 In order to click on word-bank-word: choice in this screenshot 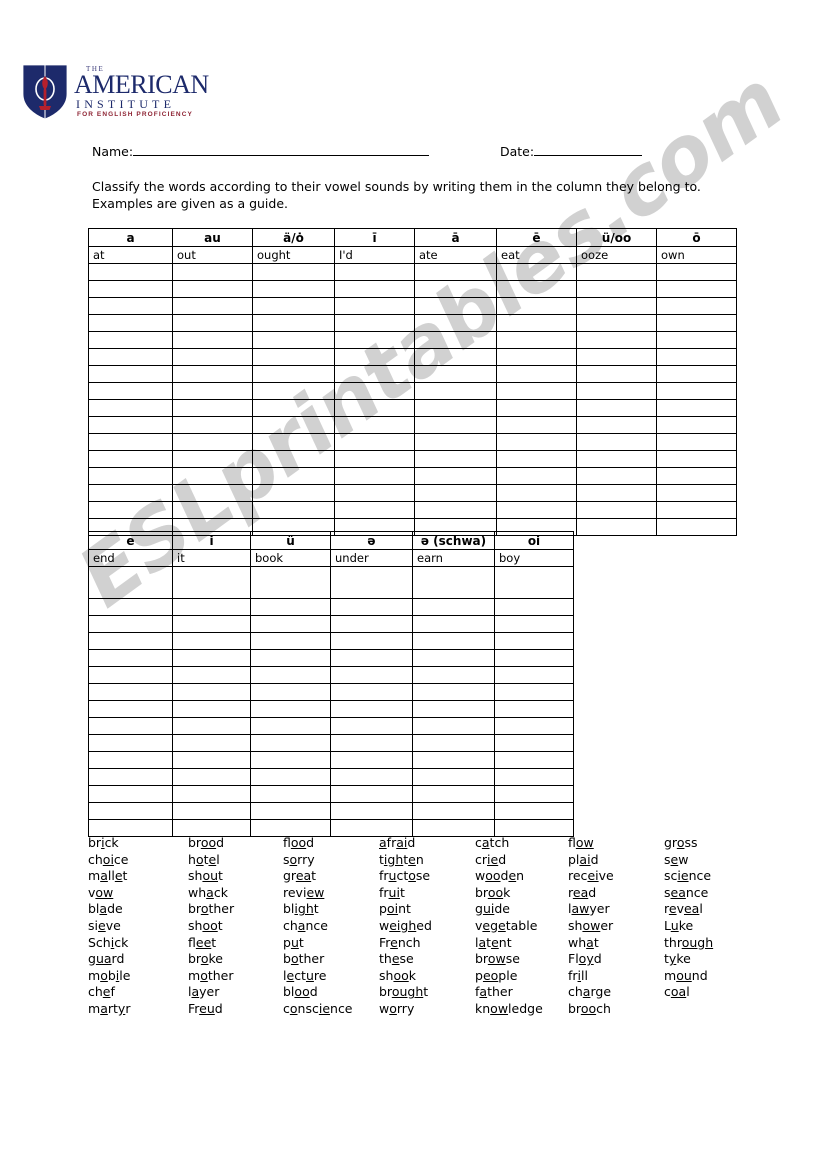, I will do `click(138, 860)`.